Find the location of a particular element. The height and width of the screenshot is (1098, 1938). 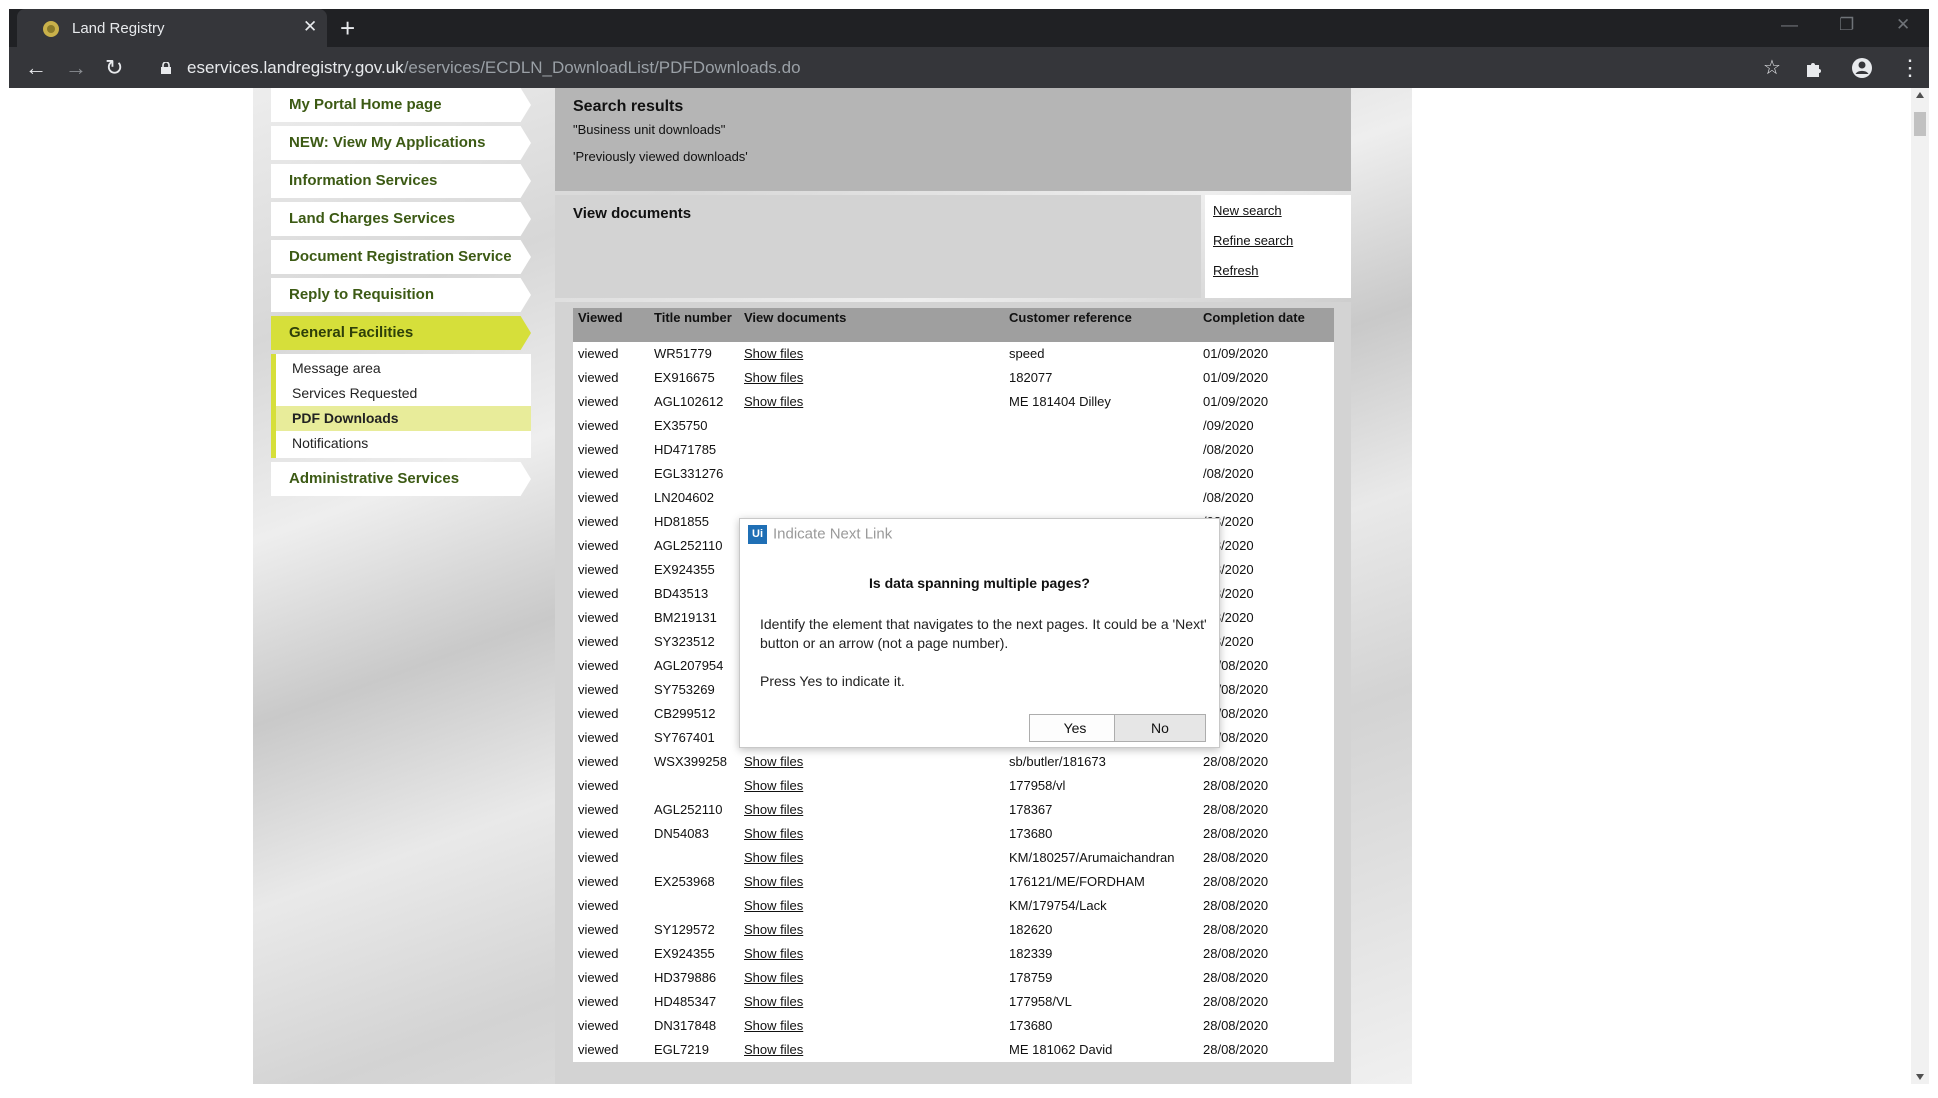

cell-completion-date: 01/09/2020 is located at coordinates (1266, 354).